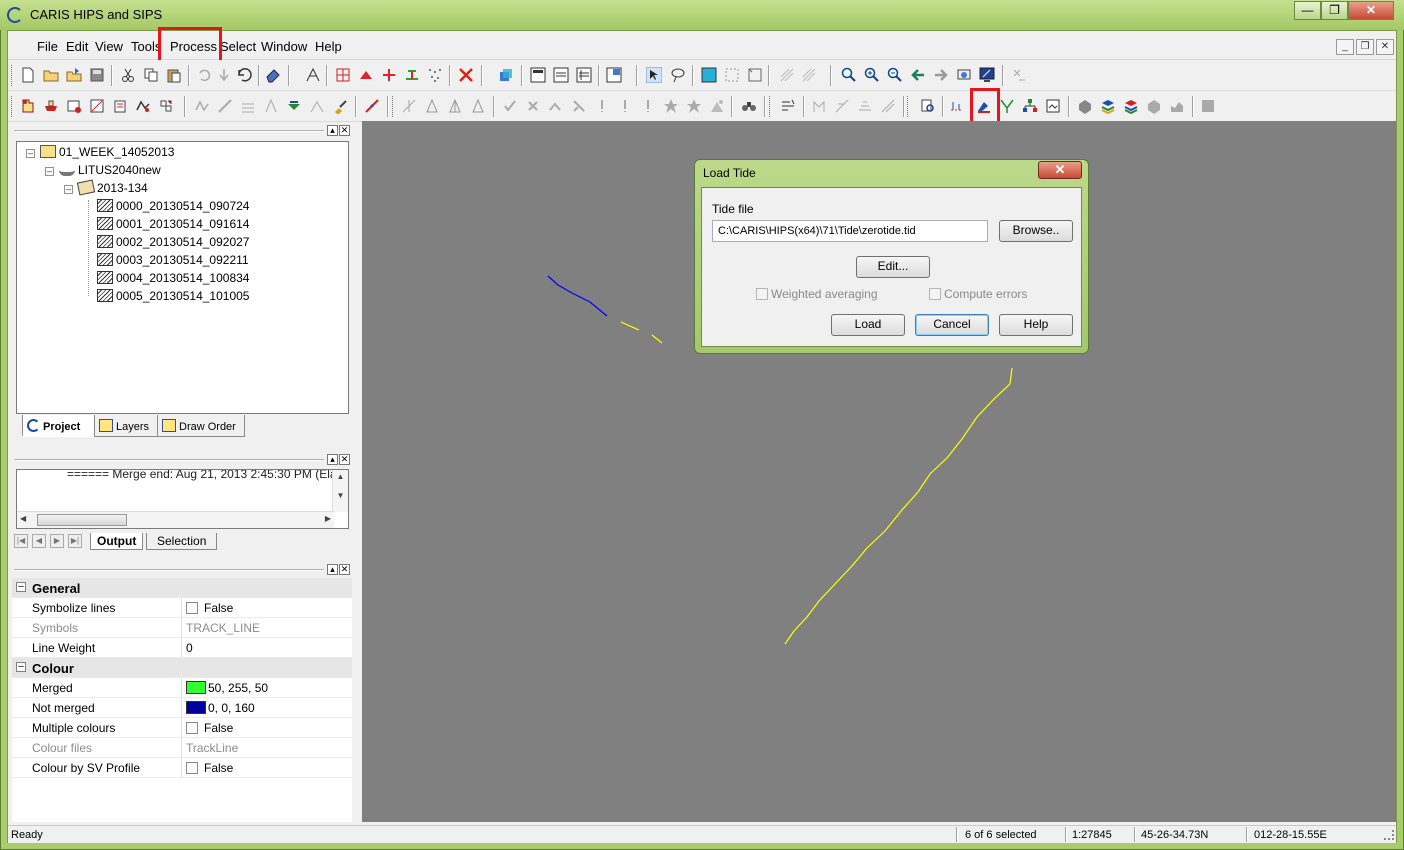 The height and width of the screenshot is (850, 1404). What do you see at coordinates (244, 75) in the screenshot?
I see `undo-last-icon` at bounding box center [244, 75].